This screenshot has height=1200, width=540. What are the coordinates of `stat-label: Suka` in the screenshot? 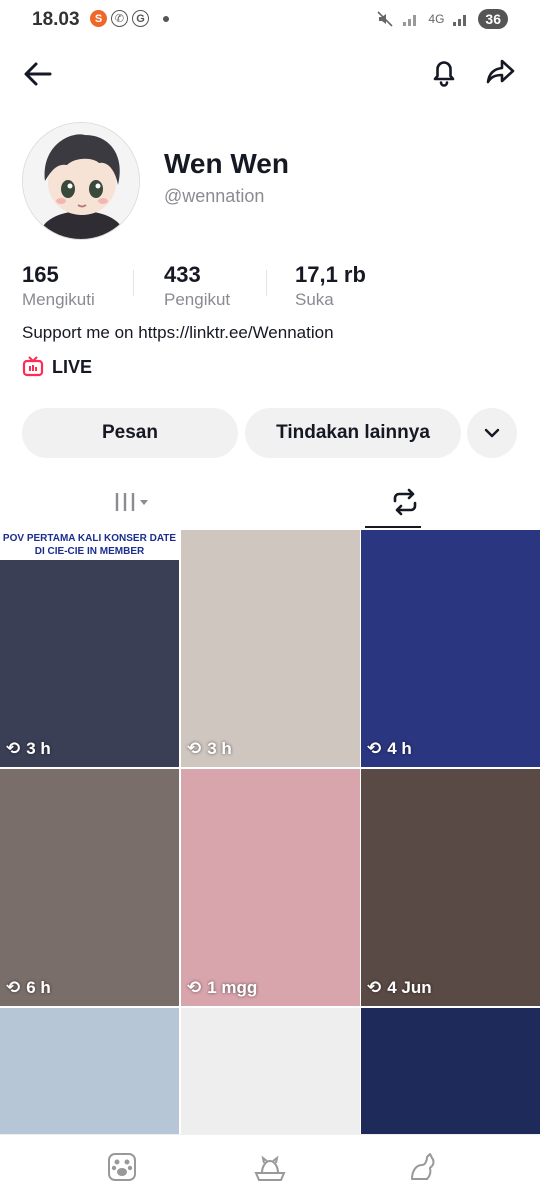 It's located at (314, 299).